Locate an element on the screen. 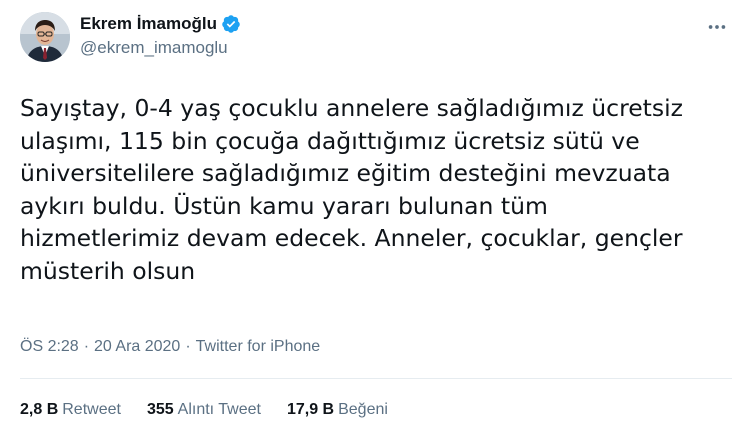 The image size is (750, 438). quotes-stat: 355 Alıntı Tweet is located at coordinates (204, 410).